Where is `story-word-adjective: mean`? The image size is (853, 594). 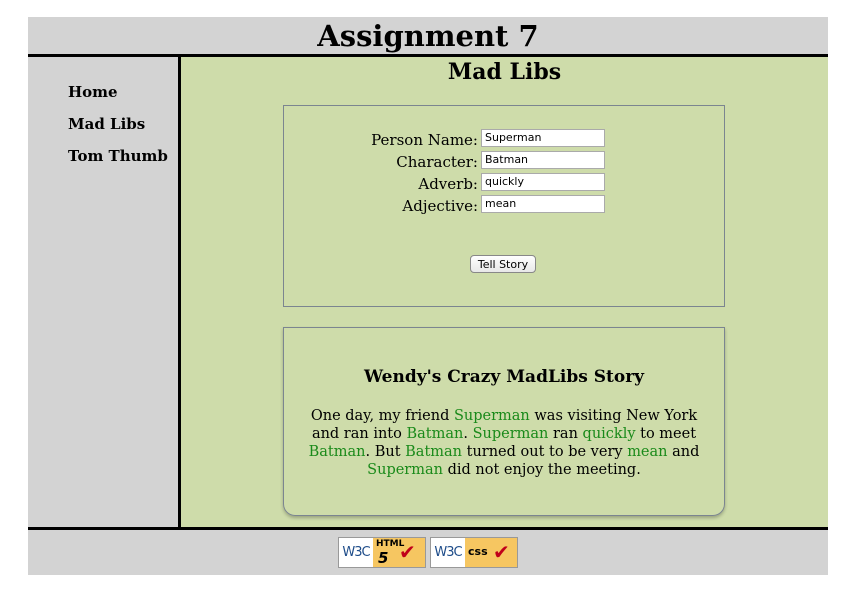
story-word-adjective: mean is located at coordinates (647, 452).